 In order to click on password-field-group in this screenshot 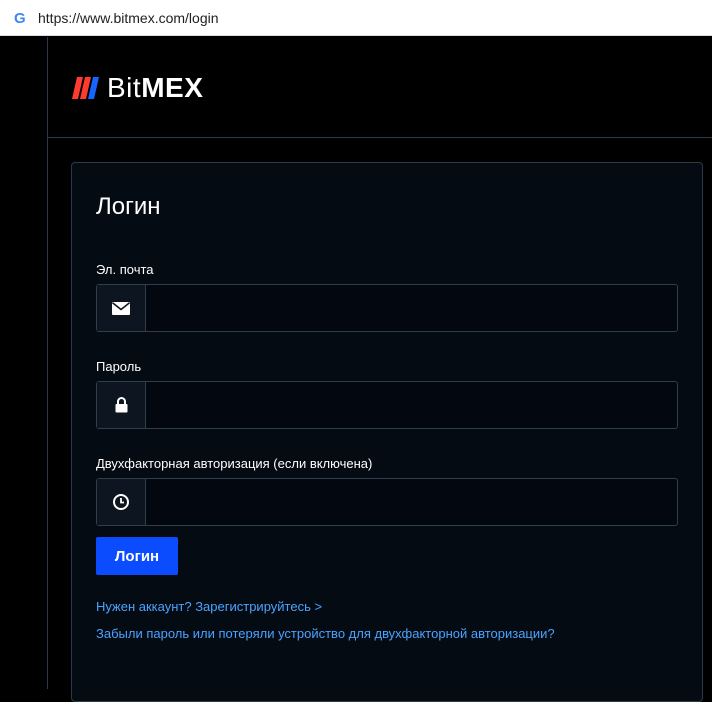, I will do `click(387, 405)`.